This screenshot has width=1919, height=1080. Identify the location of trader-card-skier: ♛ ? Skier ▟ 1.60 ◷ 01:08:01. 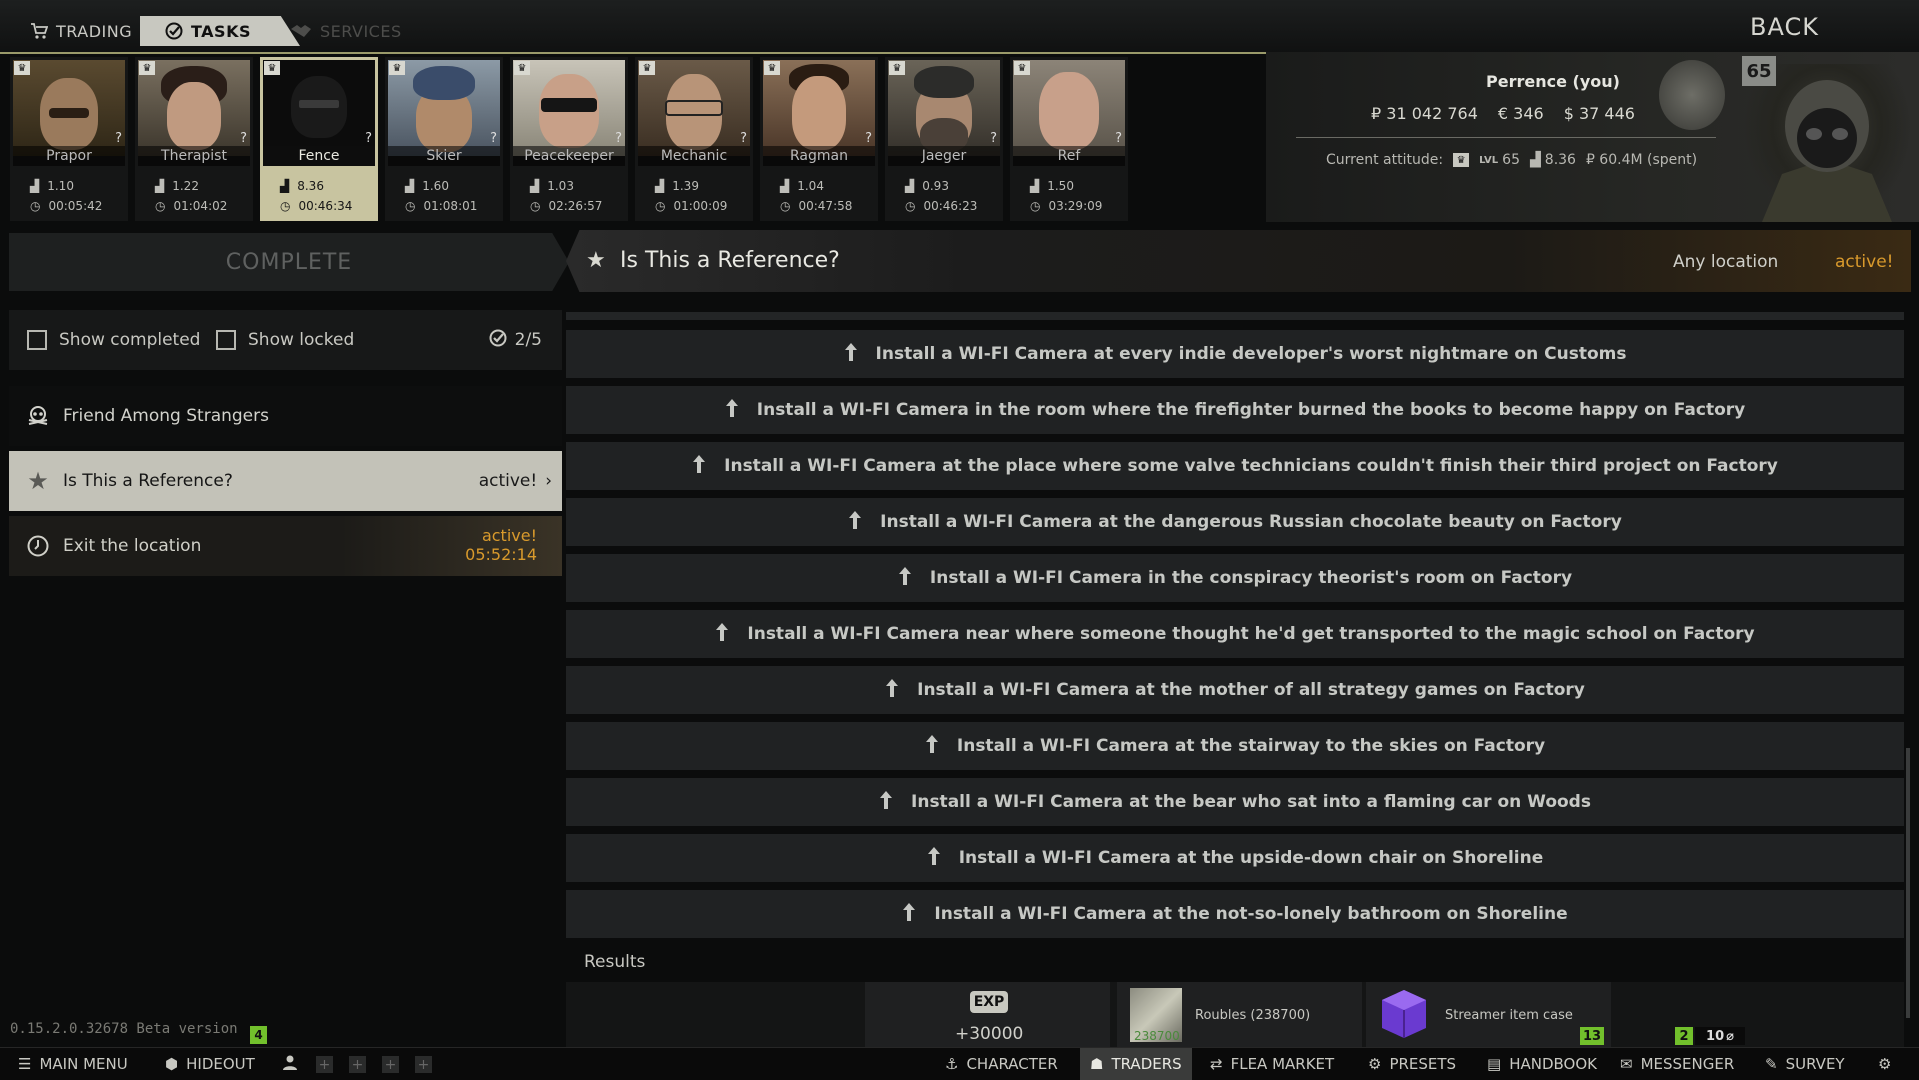
(444, 139).